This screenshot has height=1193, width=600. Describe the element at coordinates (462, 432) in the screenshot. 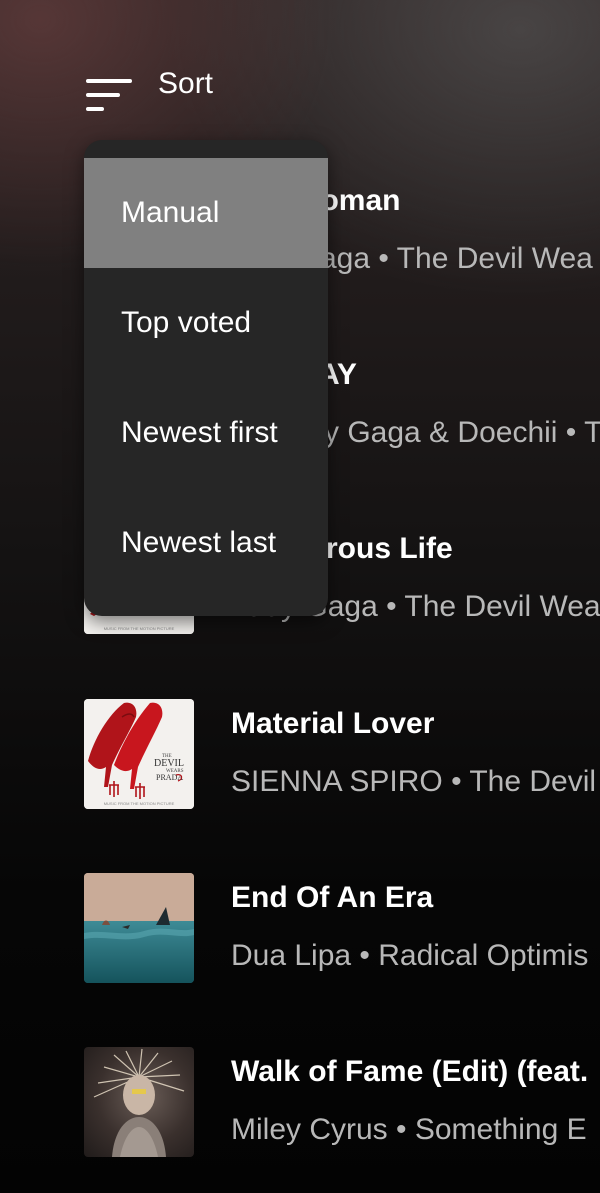

I see `track-meta: y Gaga & Doechii • T` at that location.